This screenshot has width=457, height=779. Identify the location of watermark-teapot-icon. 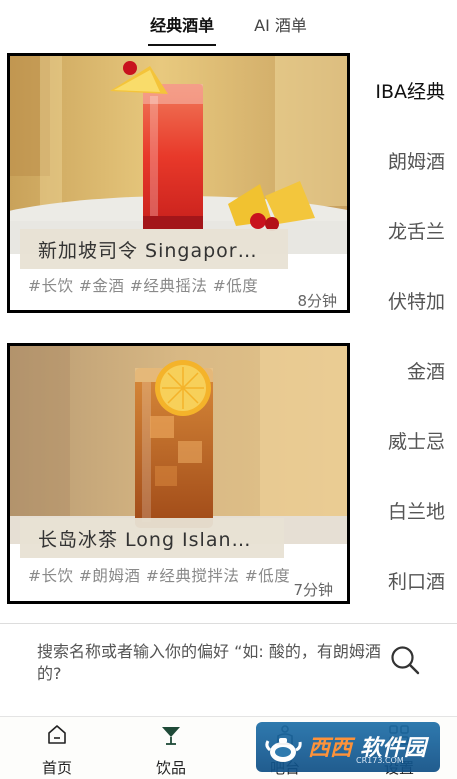
(283, 747).